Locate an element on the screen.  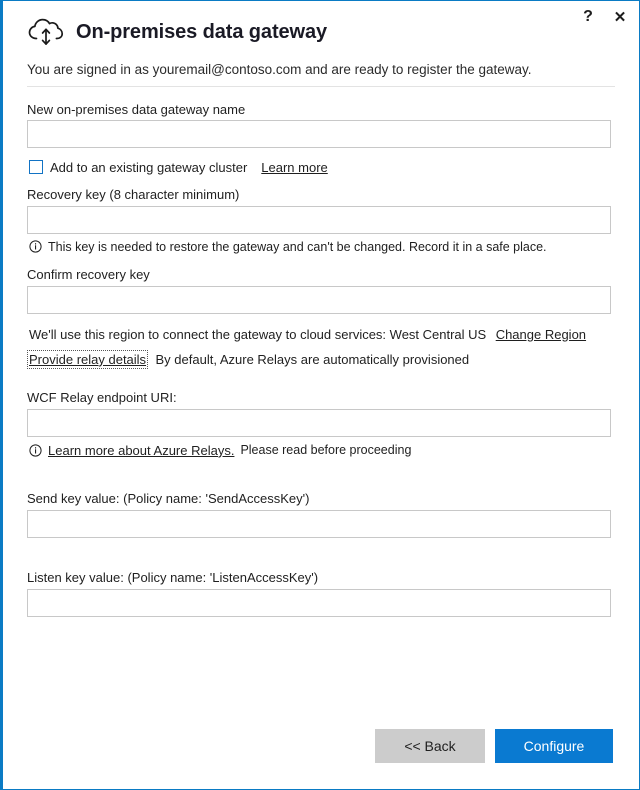
provide-relay-details-link: Provide relay details is located at coordinates (87, 359).